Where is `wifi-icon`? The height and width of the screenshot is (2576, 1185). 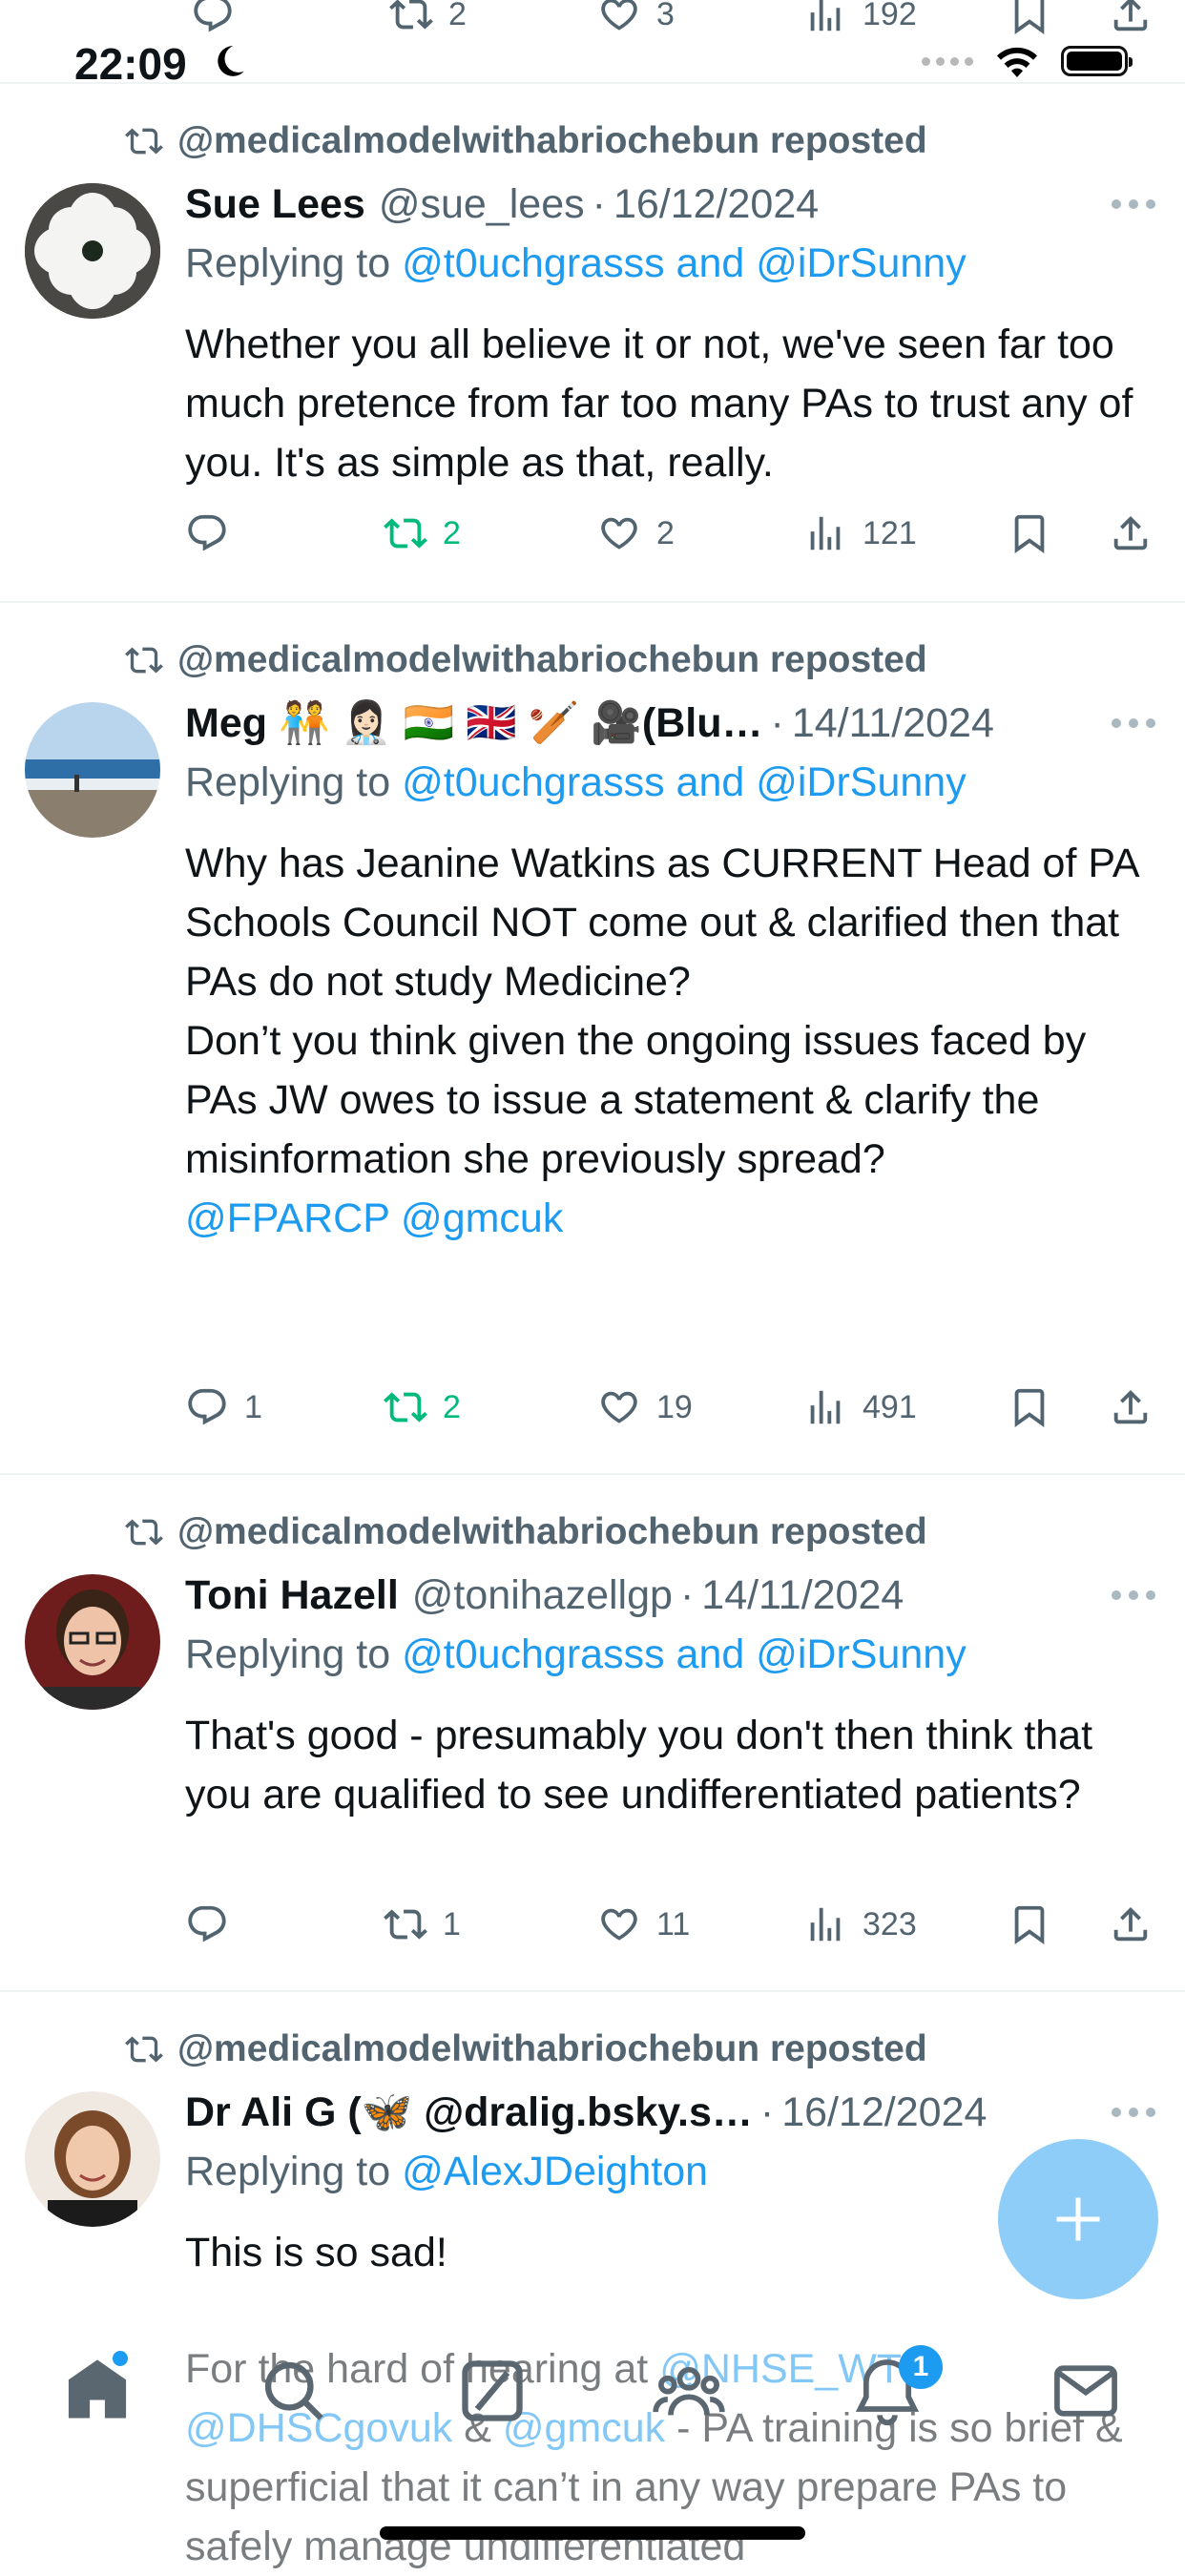 wifi-icon is located at coordinates (1017, 62).